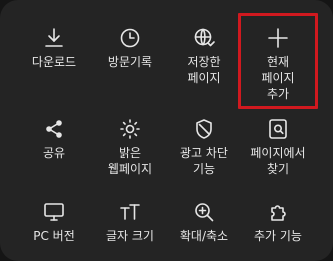 This screenshot has width=333, height=261. What do you see at coordinates (204, 236) in the screenshot?
I see `zoom-label: 확대/축소` at bounding box center [204, 236].